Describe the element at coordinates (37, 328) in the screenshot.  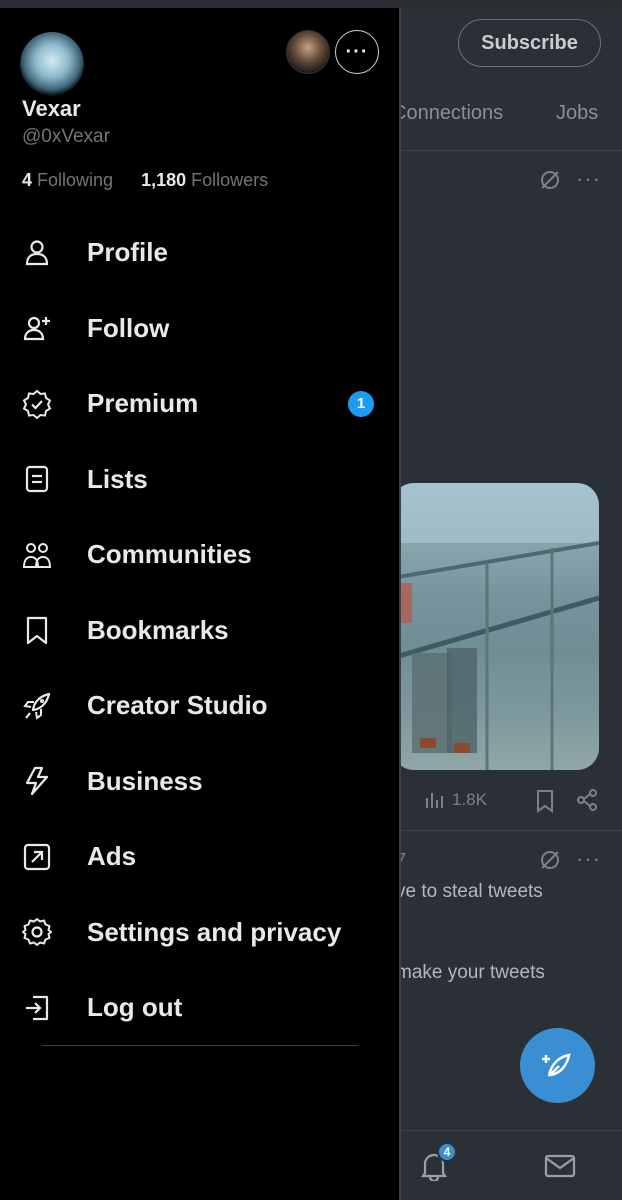
I see `person-plus-icon` at that location.